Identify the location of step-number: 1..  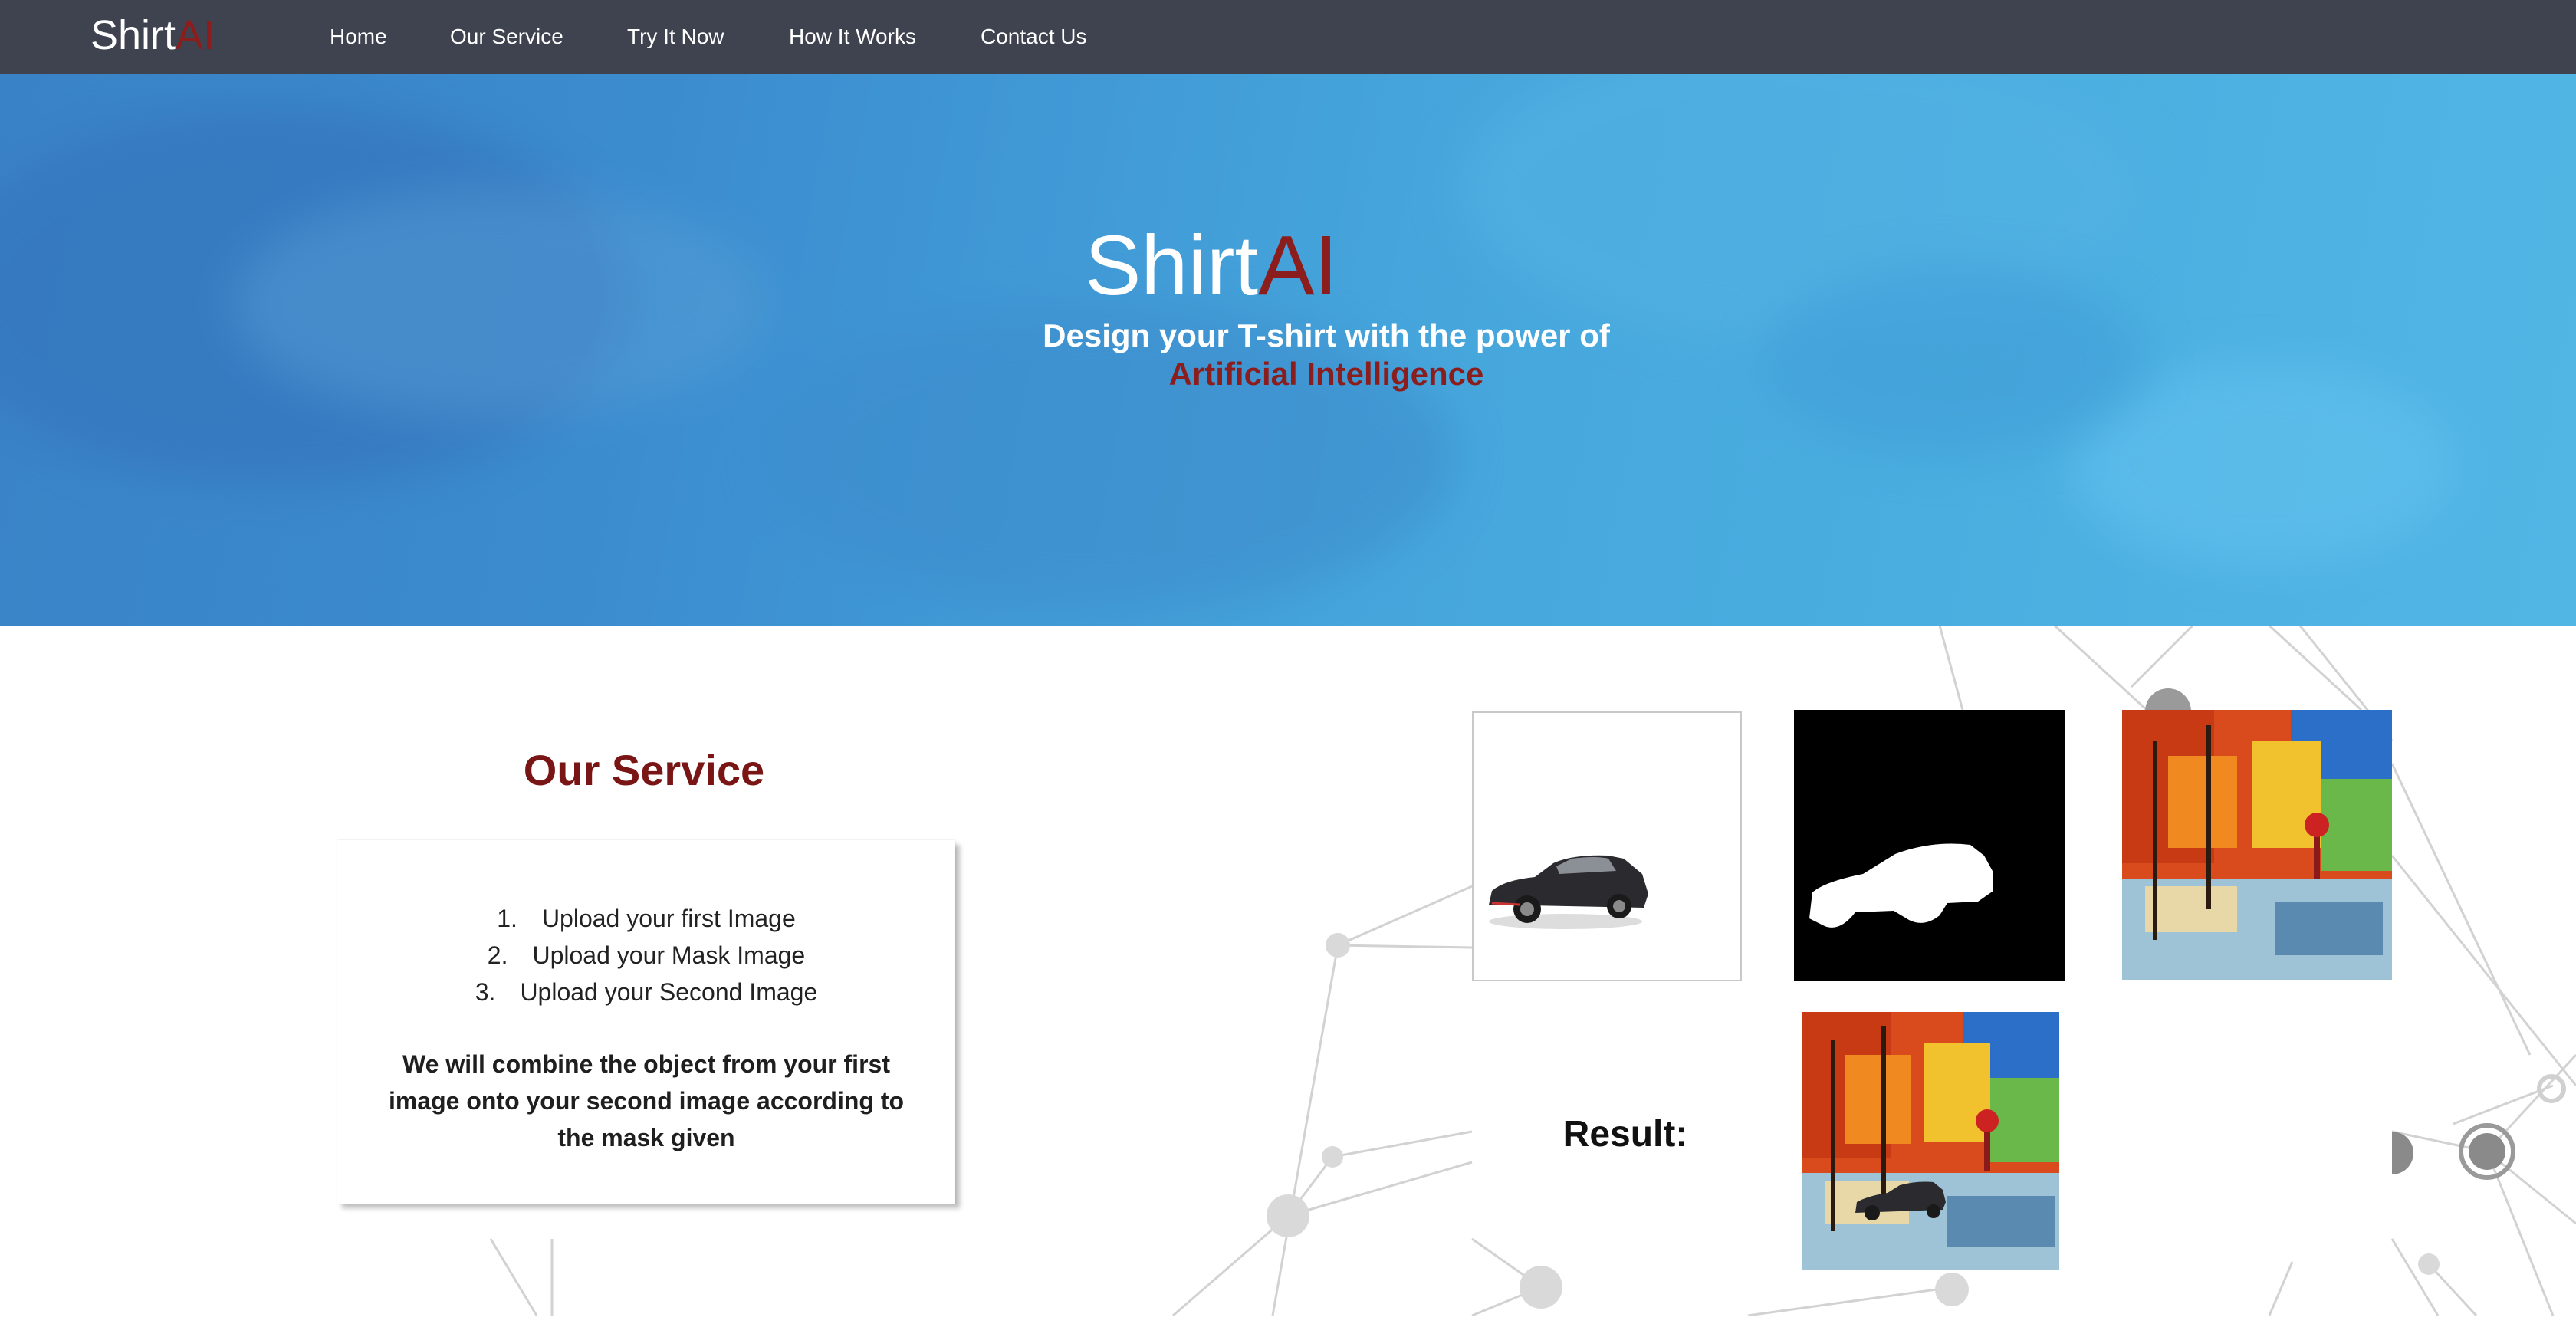
(508, 919).